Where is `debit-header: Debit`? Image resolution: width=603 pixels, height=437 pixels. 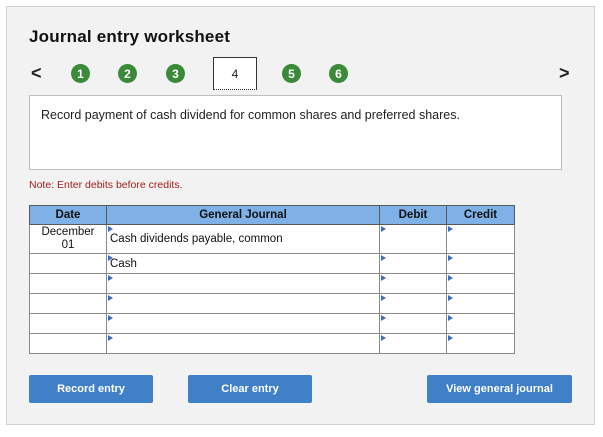 debit-header: Debit is located at coordinates (413, 215).